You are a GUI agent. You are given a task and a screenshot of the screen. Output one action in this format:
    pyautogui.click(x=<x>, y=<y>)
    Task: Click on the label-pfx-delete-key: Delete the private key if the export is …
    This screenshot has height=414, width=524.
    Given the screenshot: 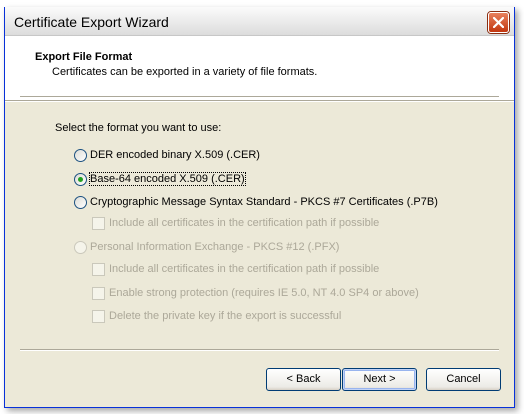 What is the action you would take?
    pyautogui.click(x=225, y=316)
    